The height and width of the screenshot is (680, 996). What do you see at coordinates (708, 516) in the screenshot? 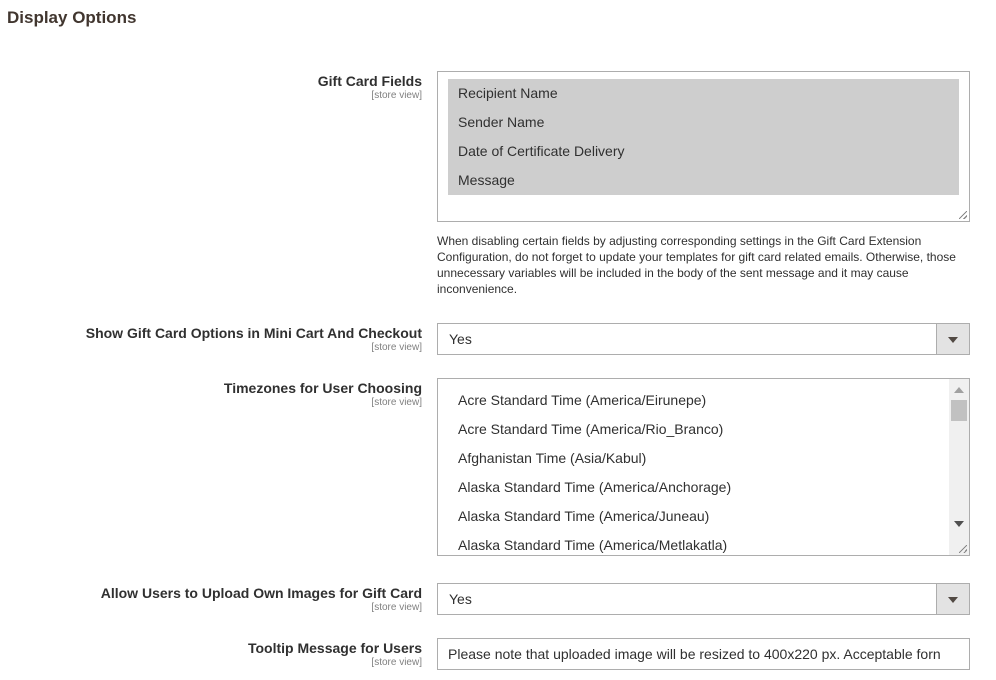
I see `timezone-option: Alaska Standard Time (America/Juneau)` at bounding box center [708, 516].